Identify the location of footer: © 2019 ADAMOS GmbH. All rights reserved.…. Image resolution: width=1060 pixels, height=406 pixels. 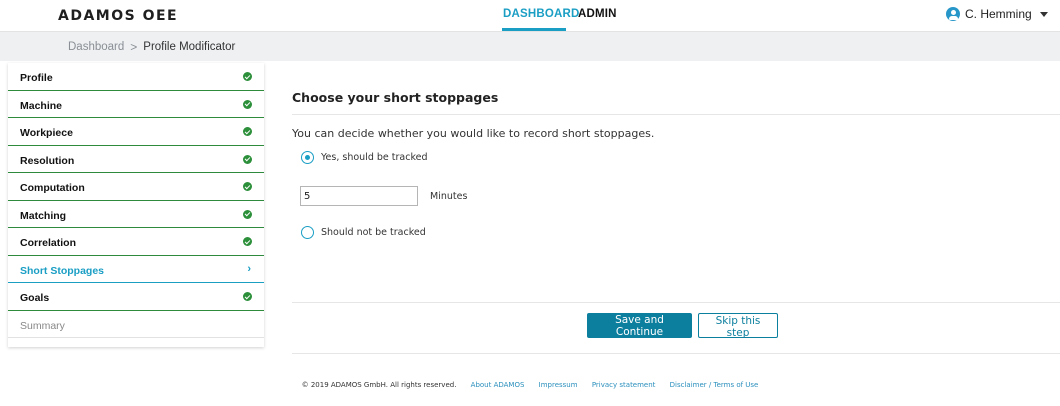
(530, 385).